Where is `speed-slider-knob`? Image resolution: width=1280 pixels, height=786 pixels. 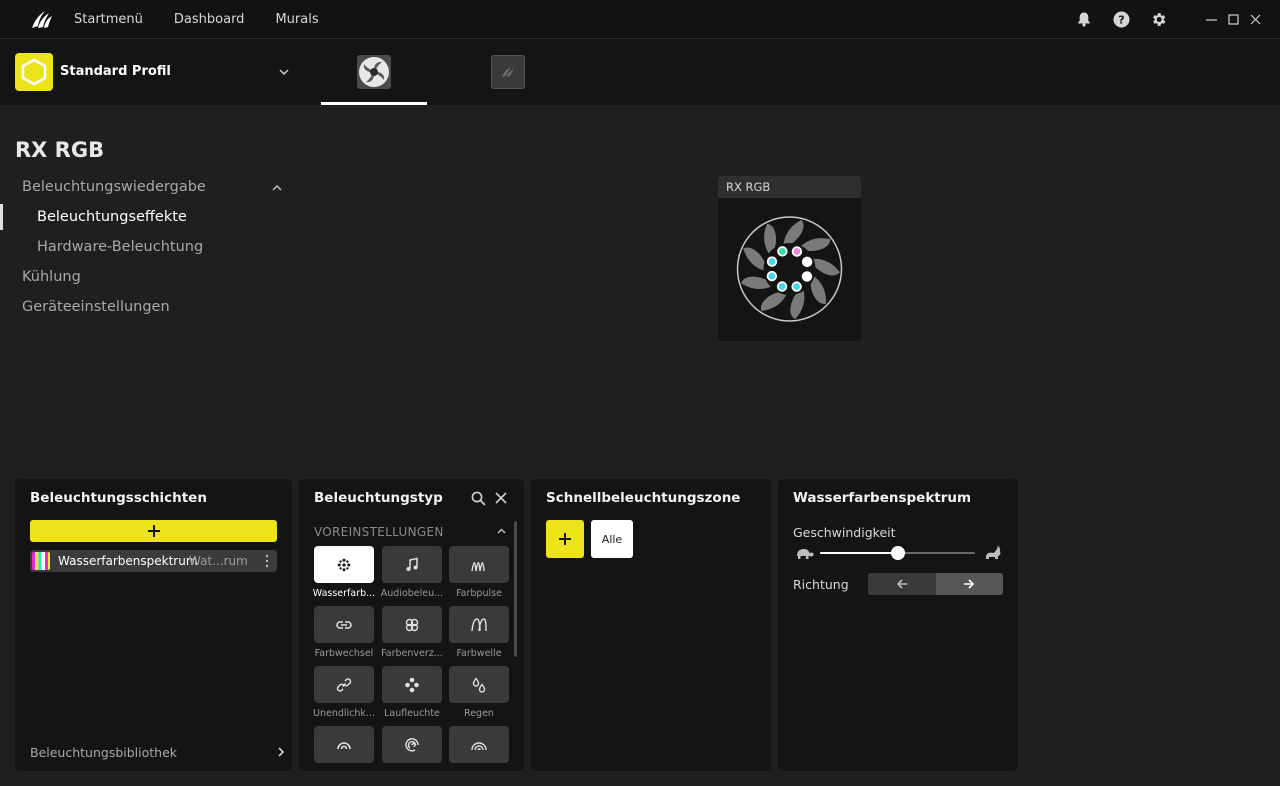
speed-slider-knob is located at coordinates (897, 553).